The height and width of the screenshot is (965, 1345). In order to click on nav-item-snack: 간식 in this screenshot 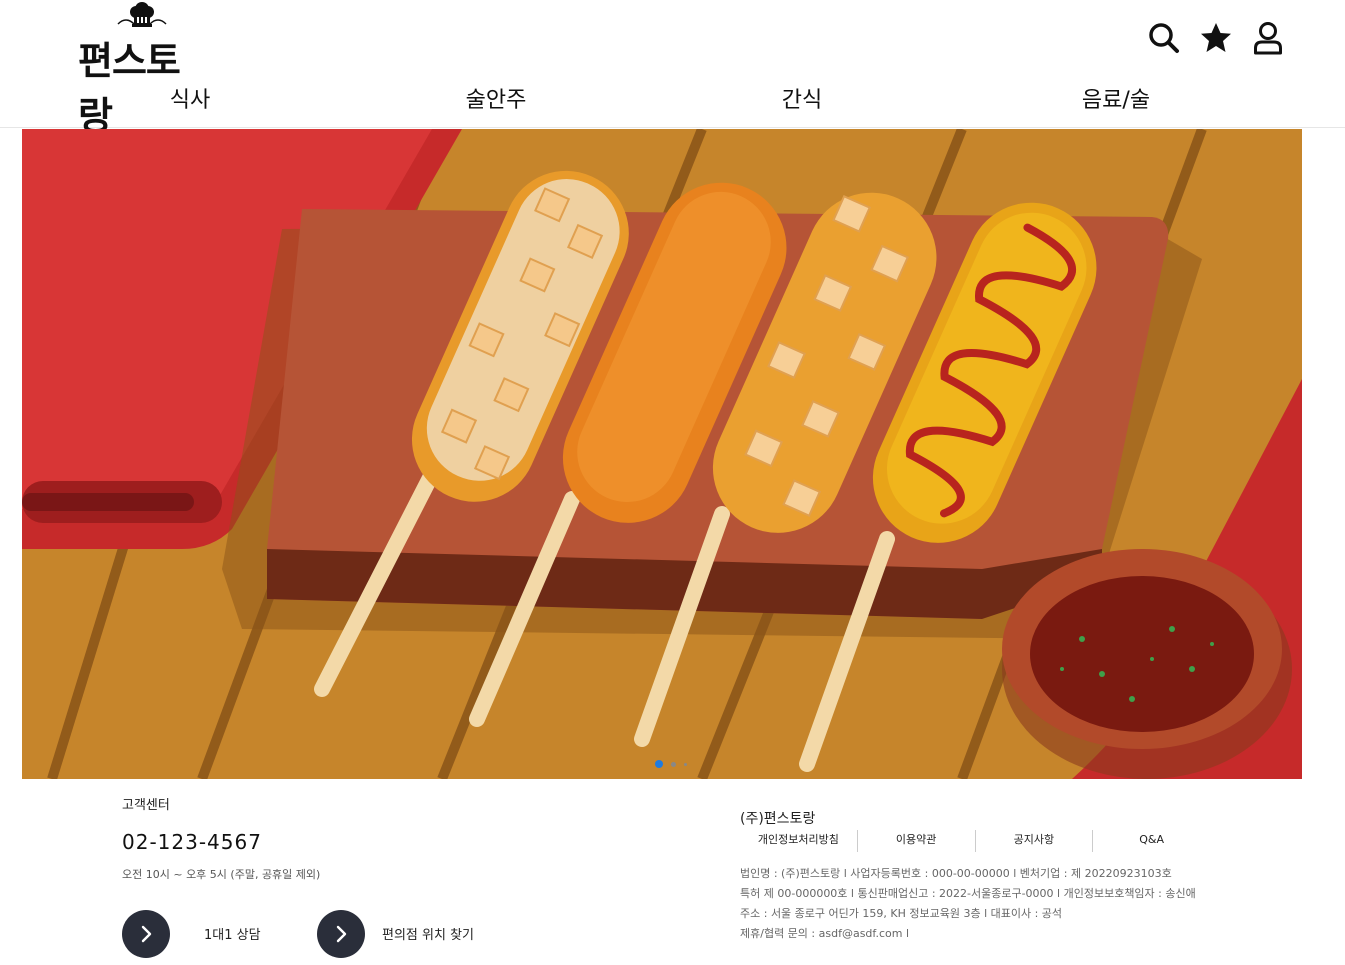, I will do `click(802, 98)`.